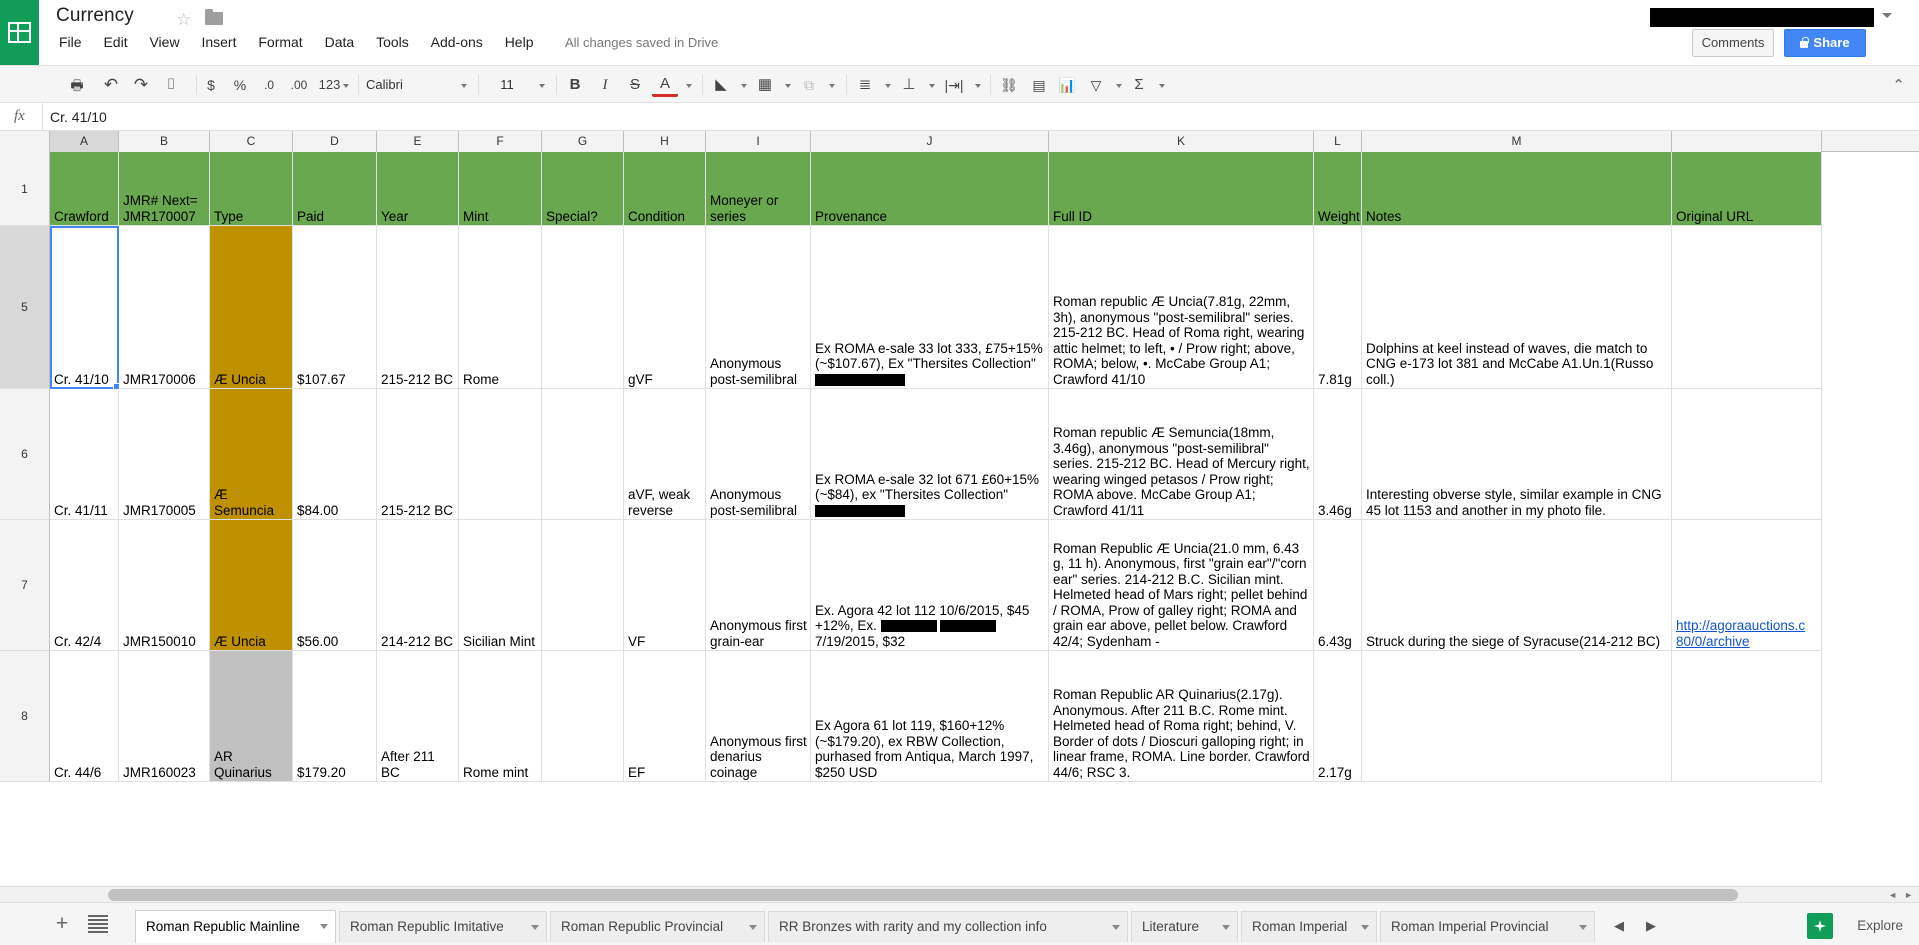  I want to click on text-wrap-icon: |⇥|, so click(954, 85).